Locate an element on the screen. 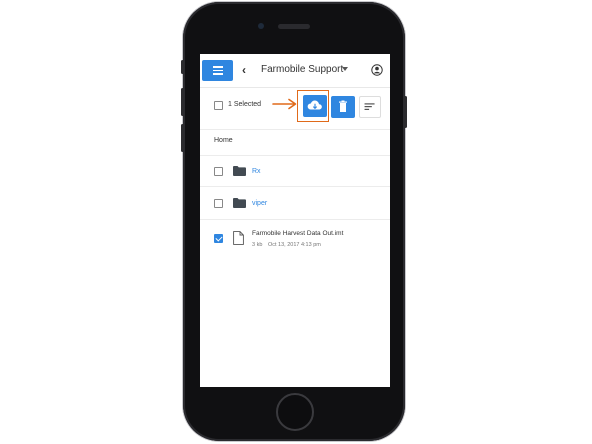 The image size is (592, 444). page-title: Farmobile Support is located at coordinates (302, 69).